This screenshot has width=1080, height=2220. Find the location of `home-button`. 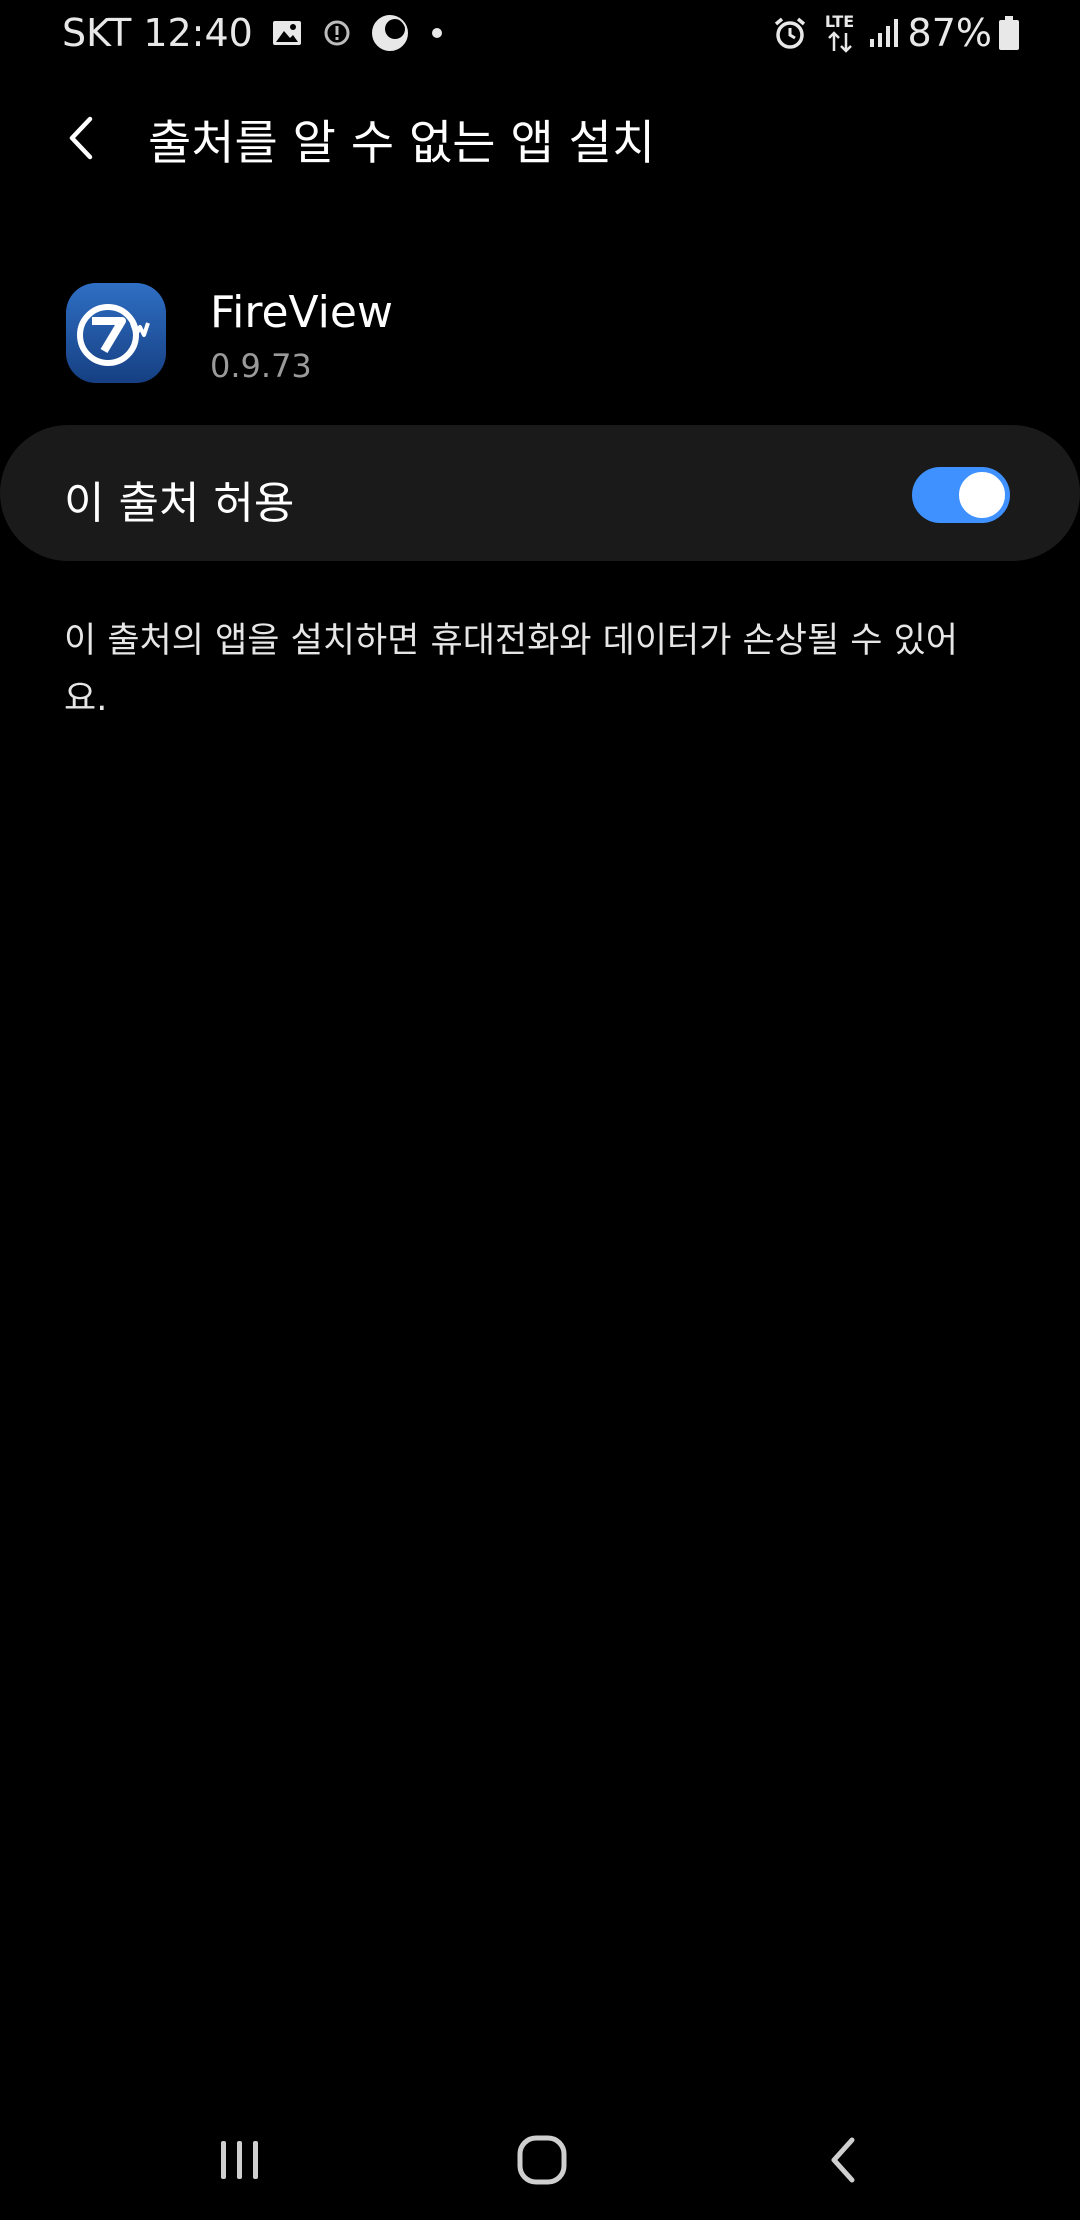

home-button is located at coordinates (542, 2160).